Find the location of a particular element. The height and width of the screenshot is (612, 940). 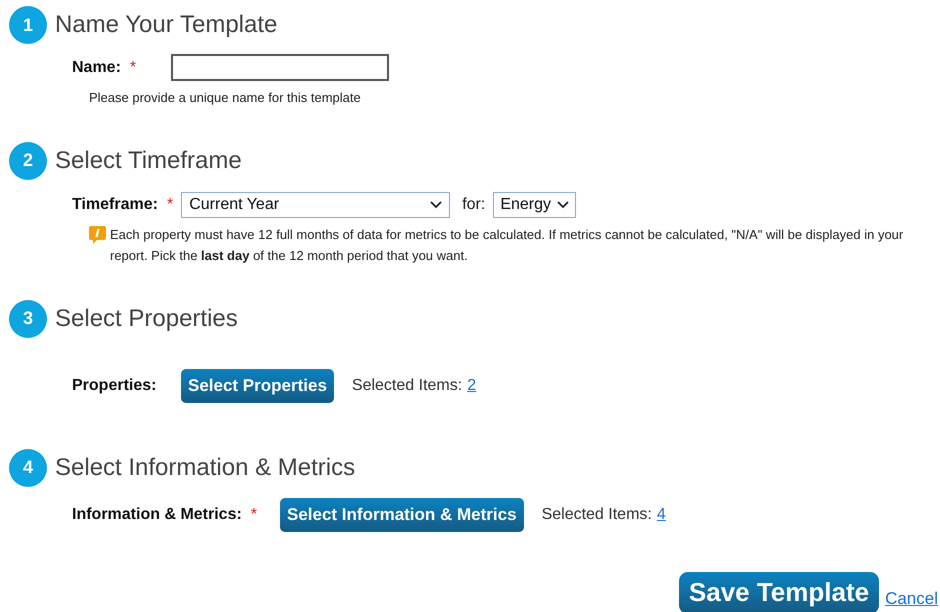

step-number: 1 is located at coordinates (28, 25).